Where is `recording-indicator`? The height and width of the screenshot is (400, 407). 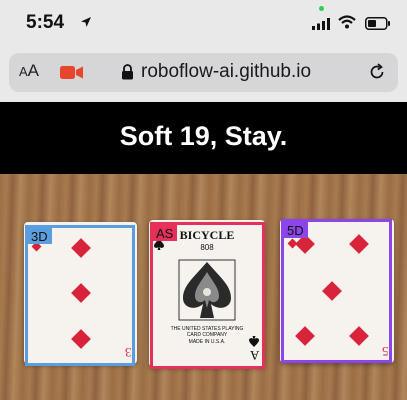
recording-indicator is located at coordinates (321, 8).